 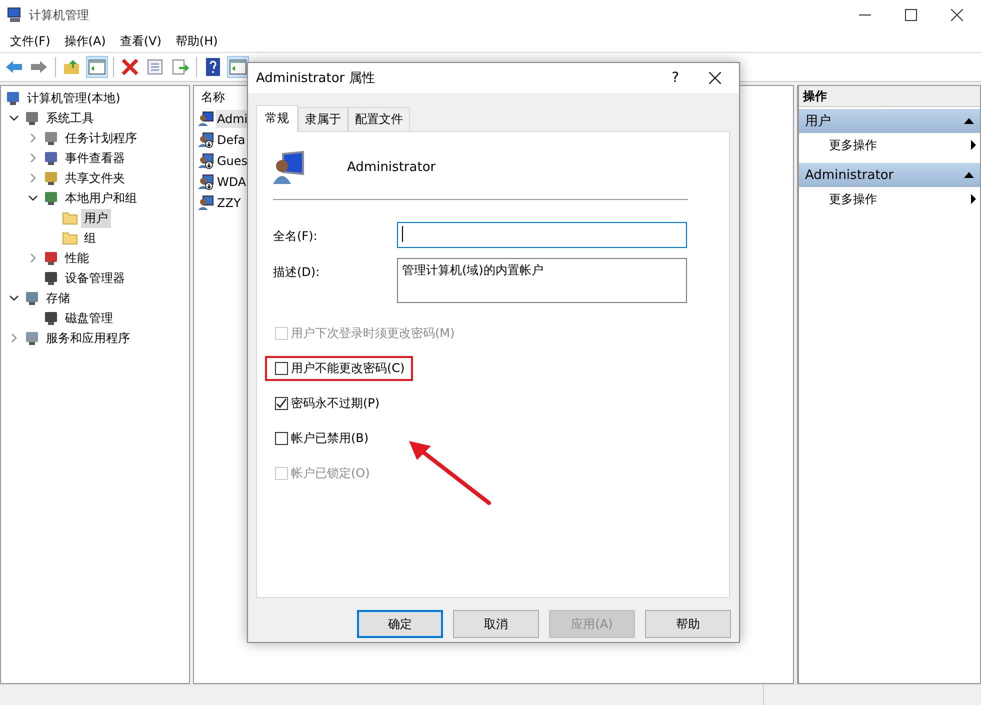 What do you see at coordinates (277, 118) in the screenshot?
I see `tab: 常规` at bounding box center [277, 118].